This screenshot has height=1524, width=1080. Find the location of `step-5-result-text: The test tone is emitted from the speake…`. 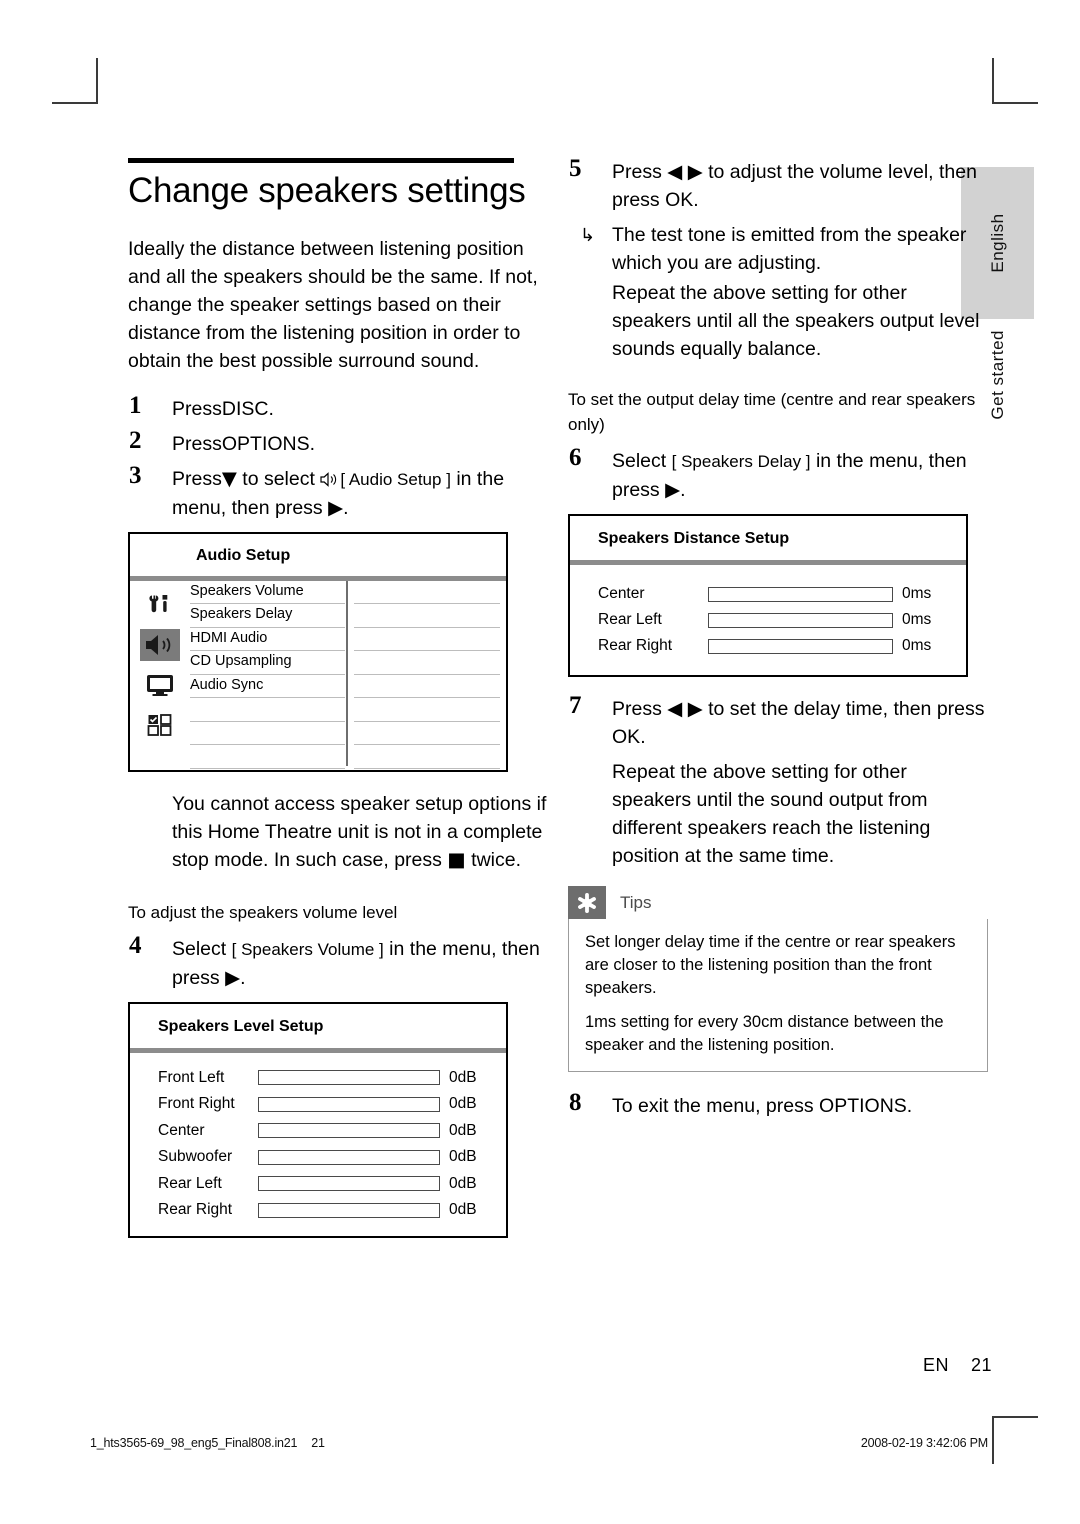

step-5-result-text: The test tone is emitted from the speake… is located at coordinates (789, 249).